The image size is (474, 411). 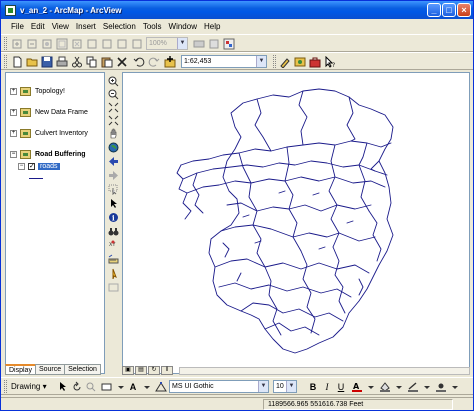 I want to click on toc-sublayer-roads: − ✓ roads, so click(x=39, y=166).